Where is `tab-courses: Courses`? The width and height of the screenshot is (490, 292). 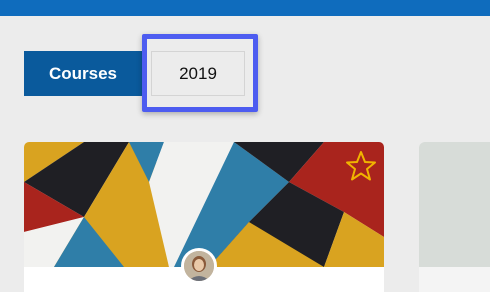 tab-courses: Courses is located at coordinates (83, 73).